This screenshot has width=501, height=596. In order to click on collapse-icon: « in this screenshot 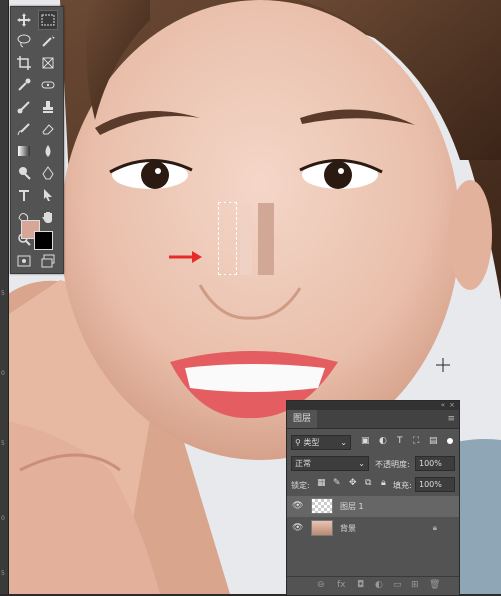, I will do `click(443, 405)`.